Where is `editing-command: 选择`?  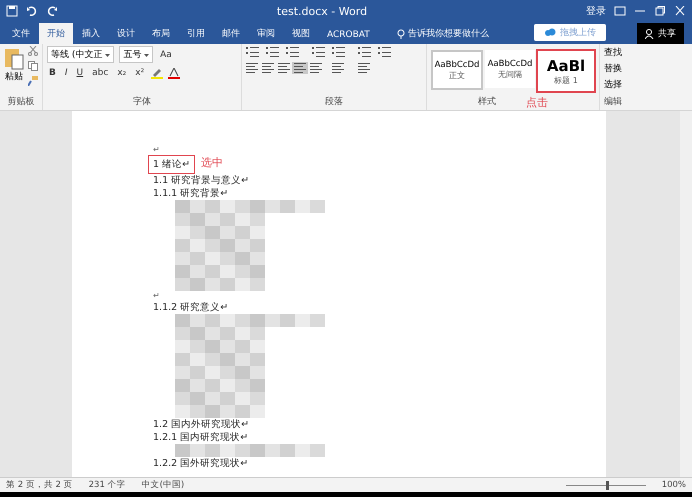
editing-command: 选择 is located at coordinates (613, 84).